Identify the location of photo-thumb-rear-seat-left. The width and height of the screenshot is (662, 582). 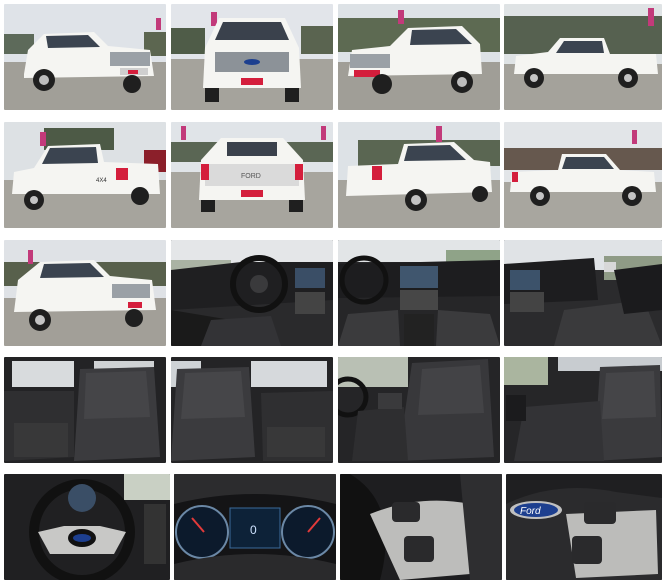
(85, 410).